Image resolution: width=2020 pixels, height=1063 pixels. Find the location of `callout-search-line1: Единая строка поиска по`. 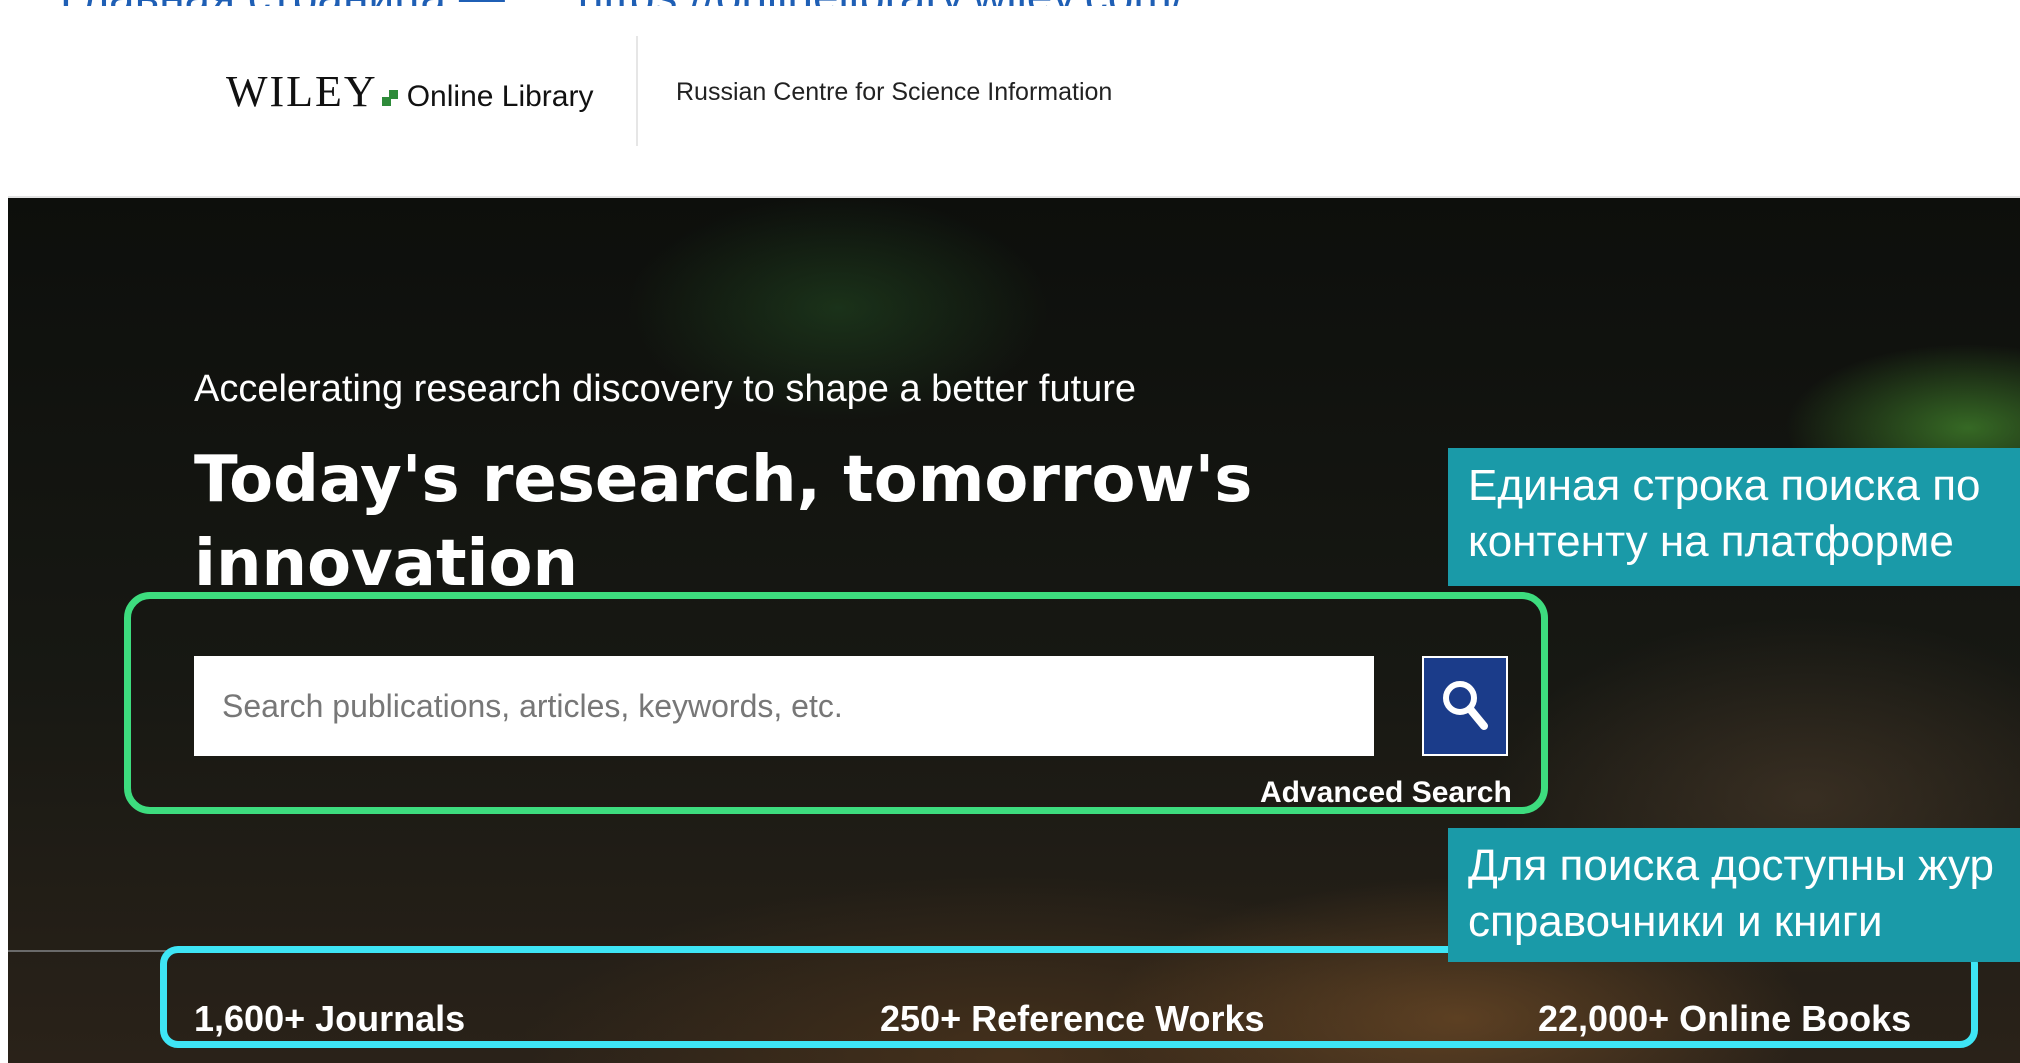

callout-search-line1: Единая строка поиска по is located at coordinates (1724, 485).